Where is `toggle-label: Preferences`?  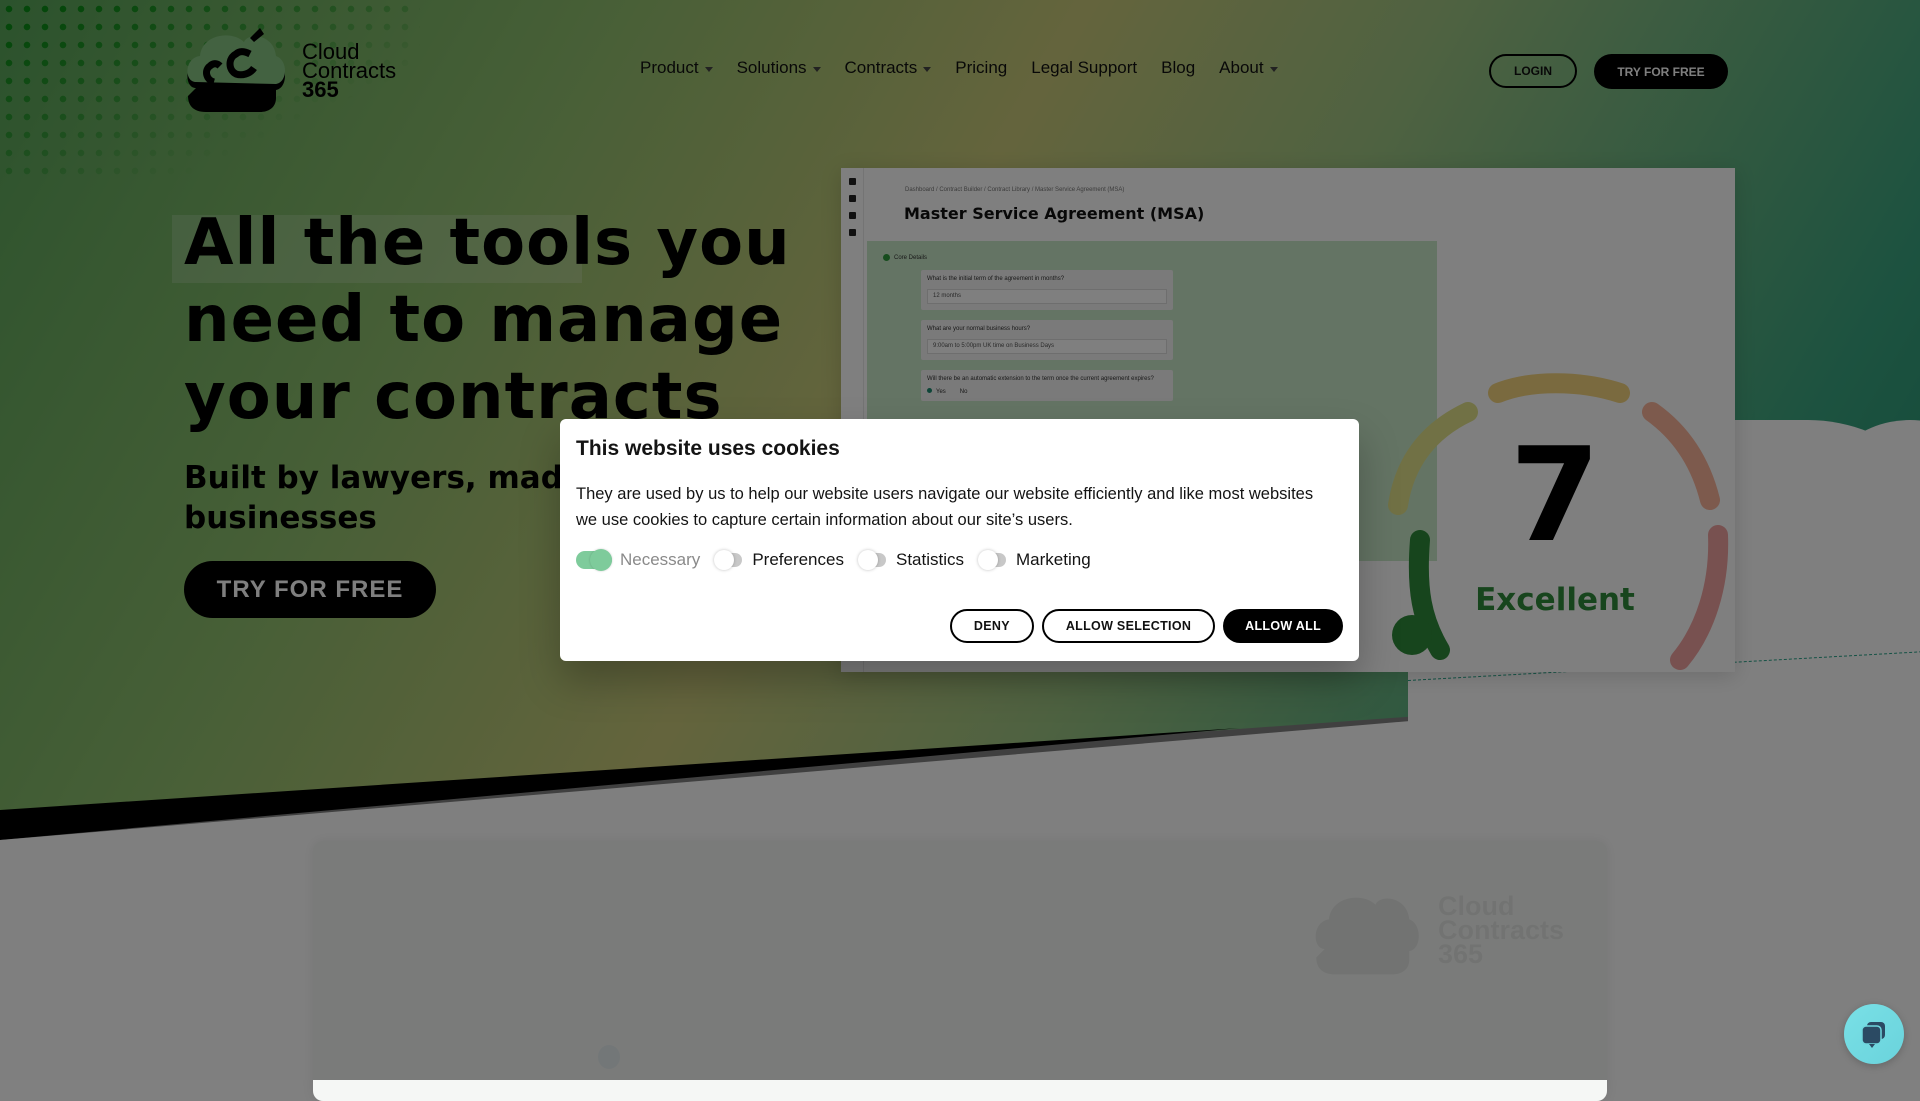 toggle-label: Preferences is located at coordinates (798, 559).